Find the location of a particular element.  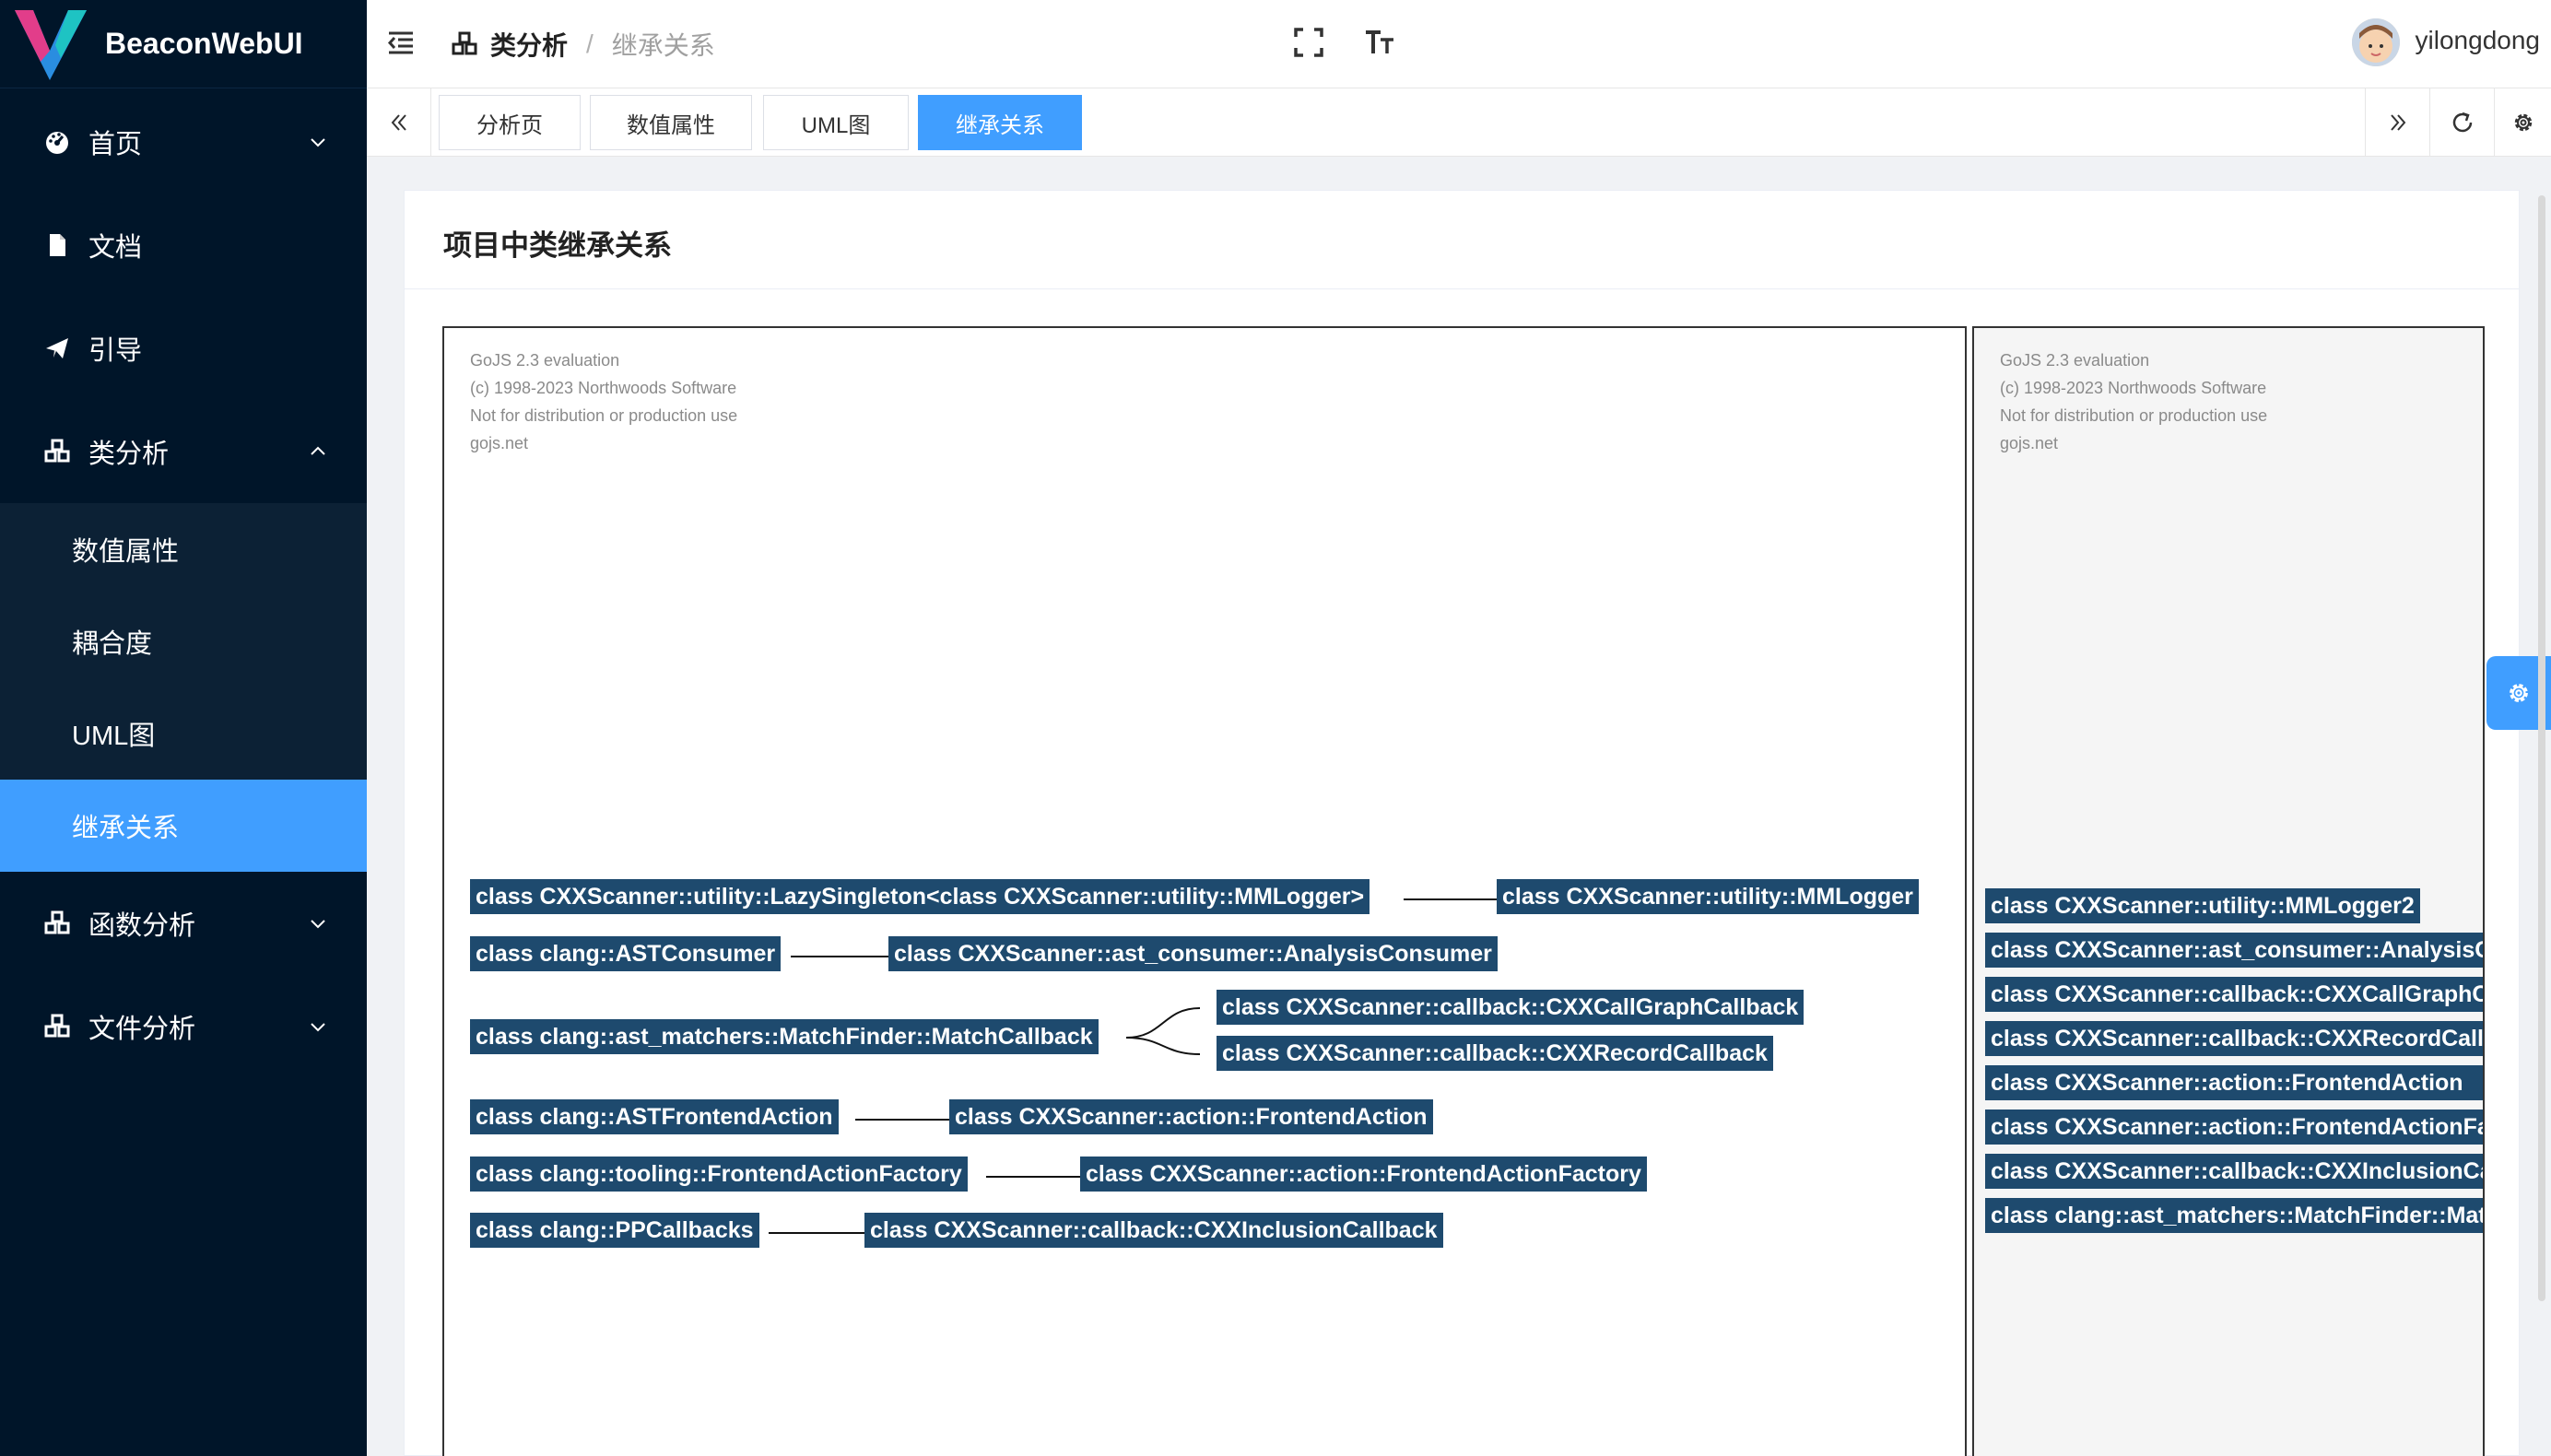

tabs-bar: 分析页 数值属性 UML图 继承关系 is located at coordinates (1459, 122).